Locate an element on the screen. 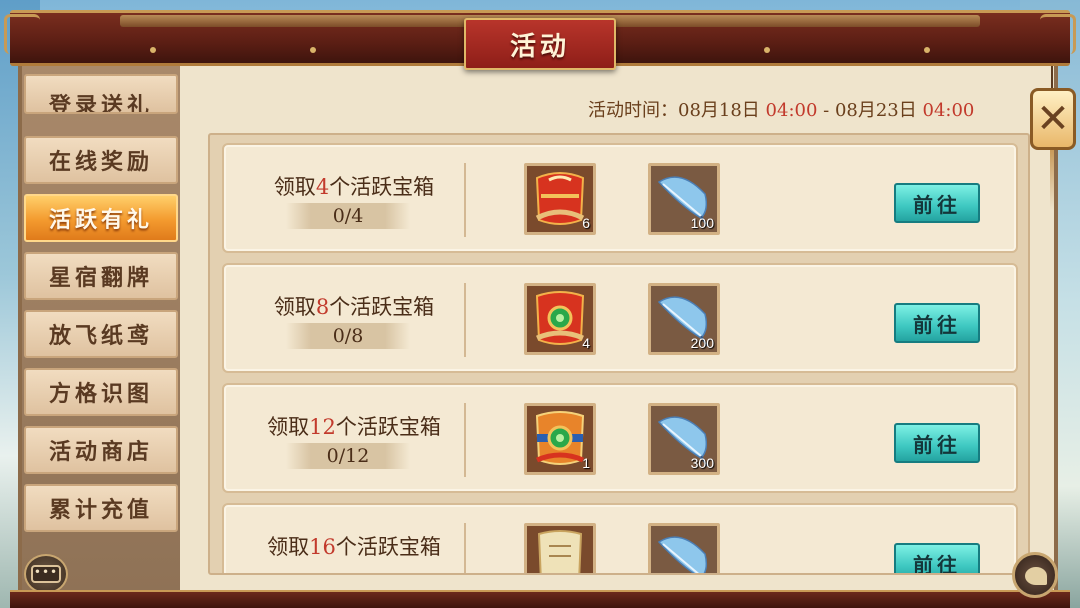 This screenshot has width=1080, height=608. sidebar-tab-online-reward: 在线奖励 is located at coordinates (101, 160).